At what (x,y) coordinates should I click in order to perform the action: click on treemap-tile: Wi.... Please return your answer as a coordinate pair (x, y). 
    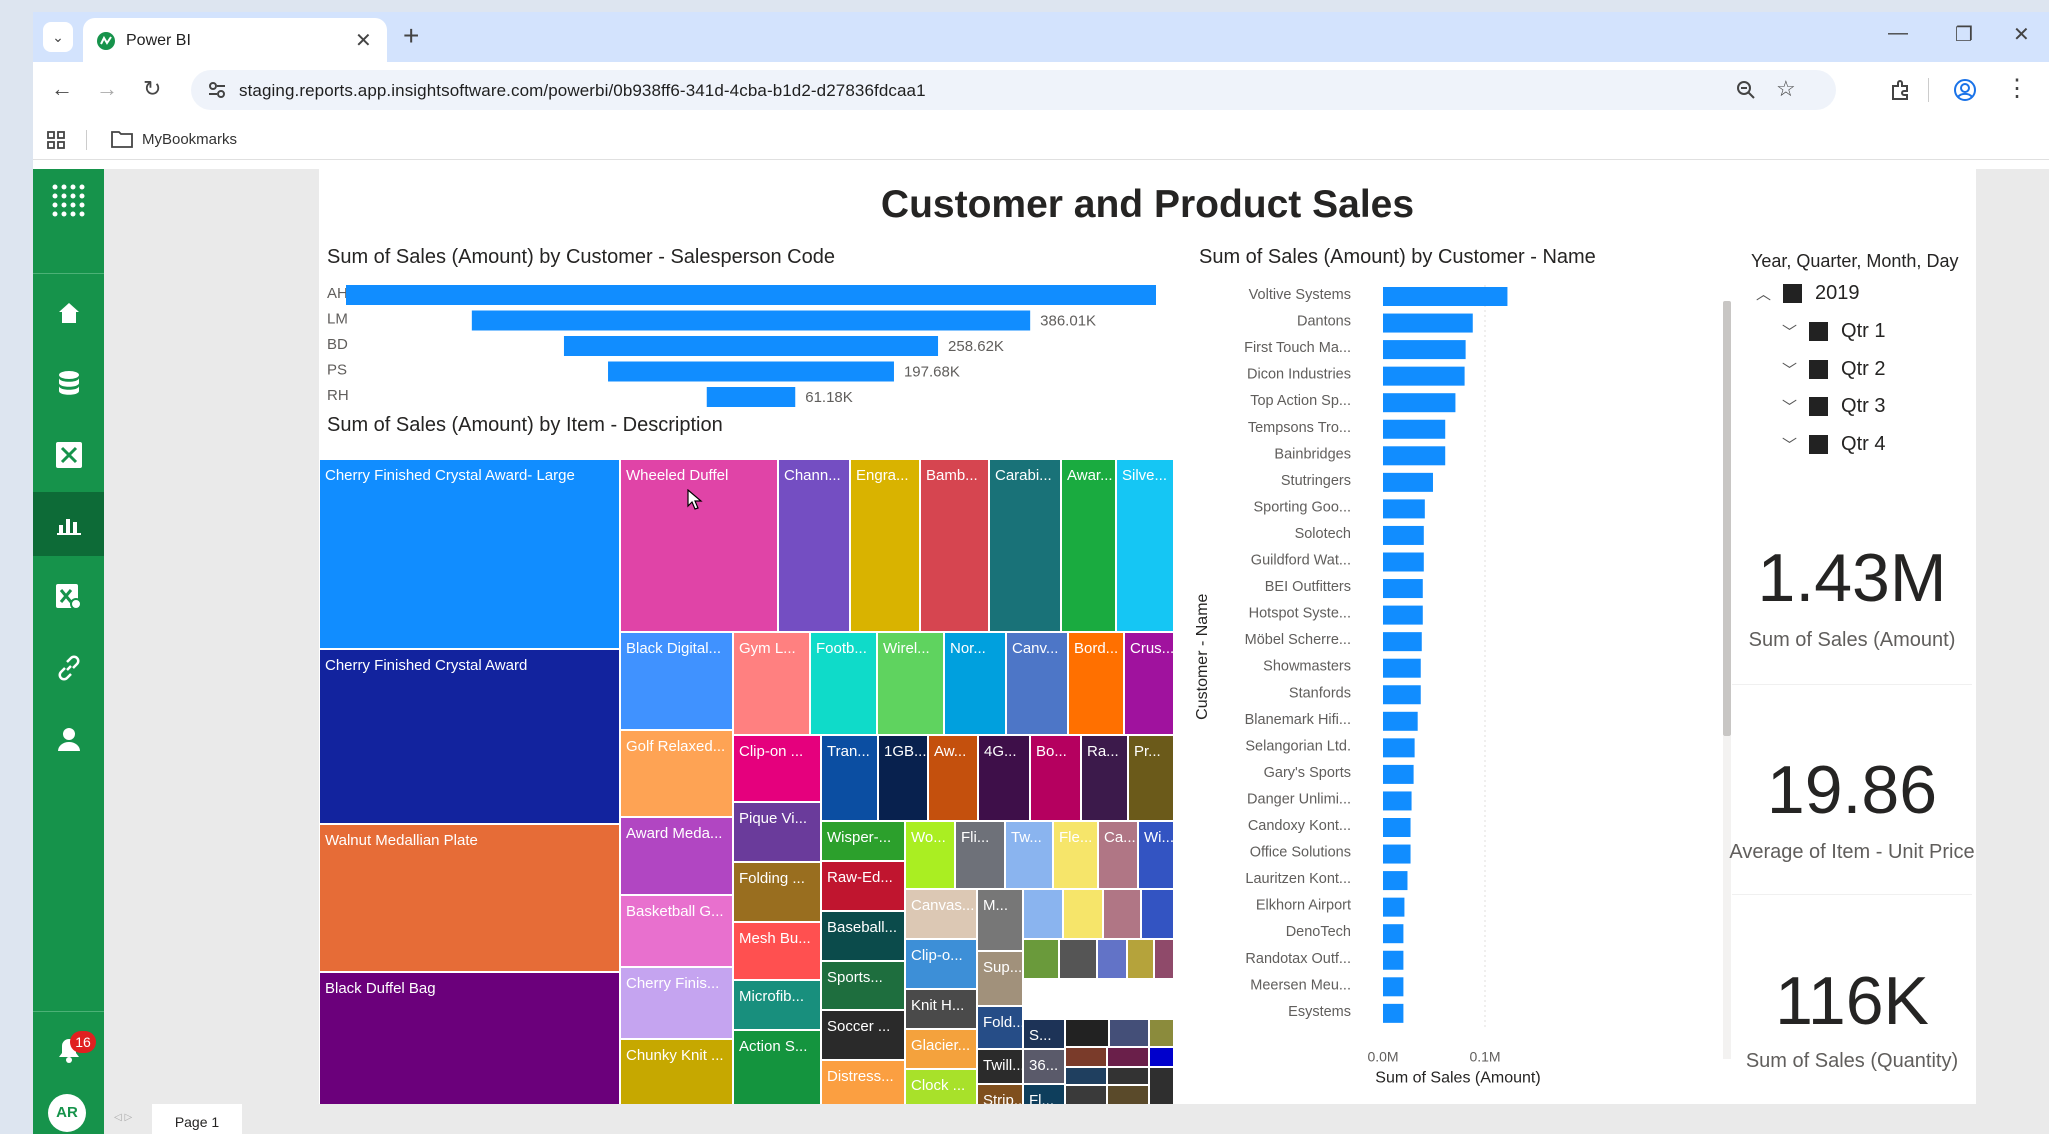
    Looking at the image, I should click on (1156, 855).